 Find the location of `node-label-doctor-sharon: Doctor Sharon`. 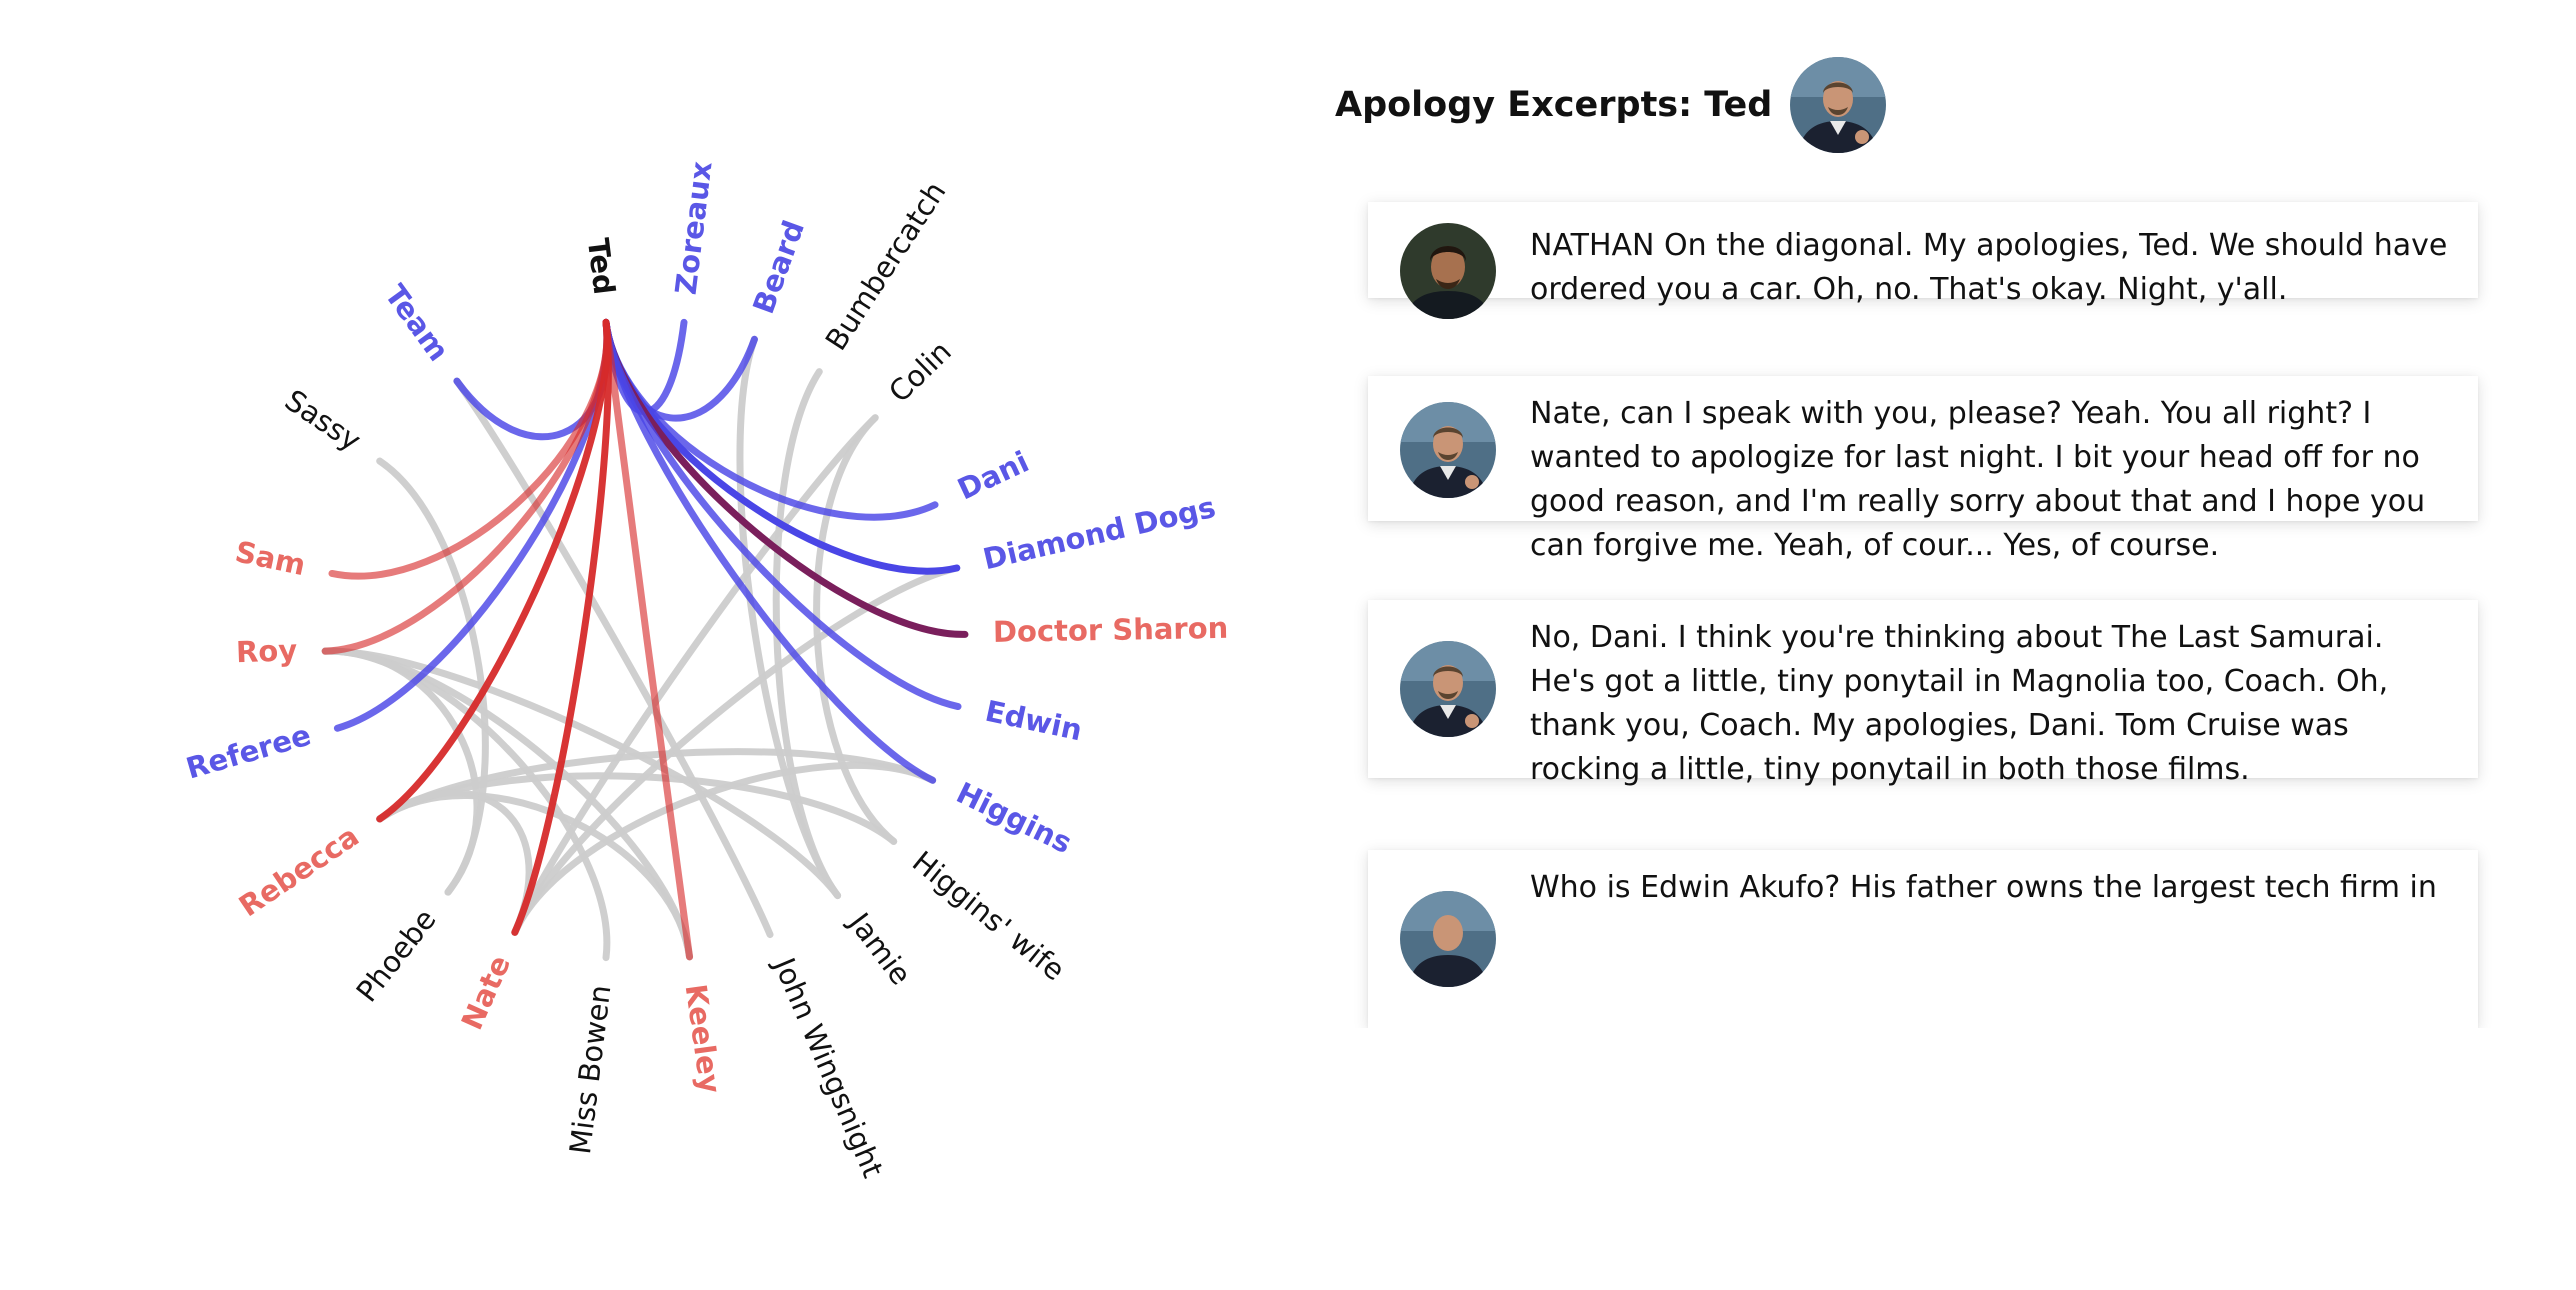

node-label-doctor-sharon: Doctor Sharon is located at coordinates (1111, 630).